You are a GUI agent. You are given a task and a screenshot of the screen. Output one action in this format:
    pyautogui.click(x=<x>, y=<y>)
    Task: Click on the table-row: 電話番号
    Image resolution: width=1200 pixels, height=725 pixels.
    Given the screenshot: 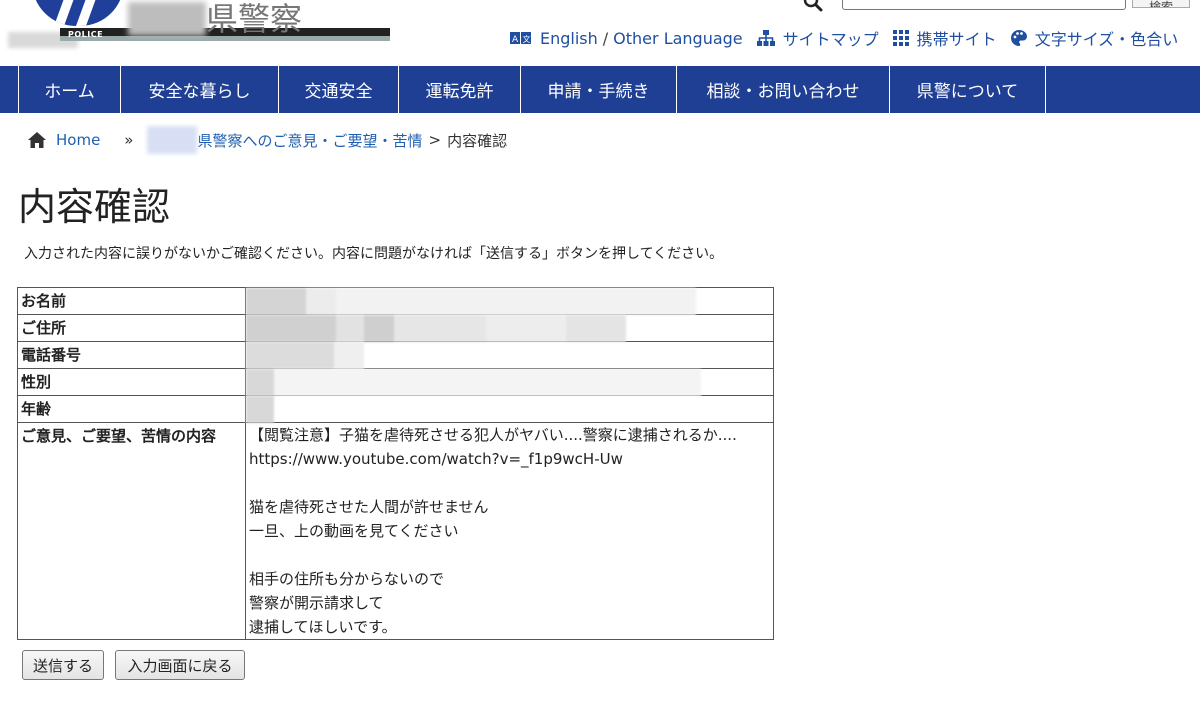 What is the action you would take?
    pyautogui.click(x=395, y=355)
    